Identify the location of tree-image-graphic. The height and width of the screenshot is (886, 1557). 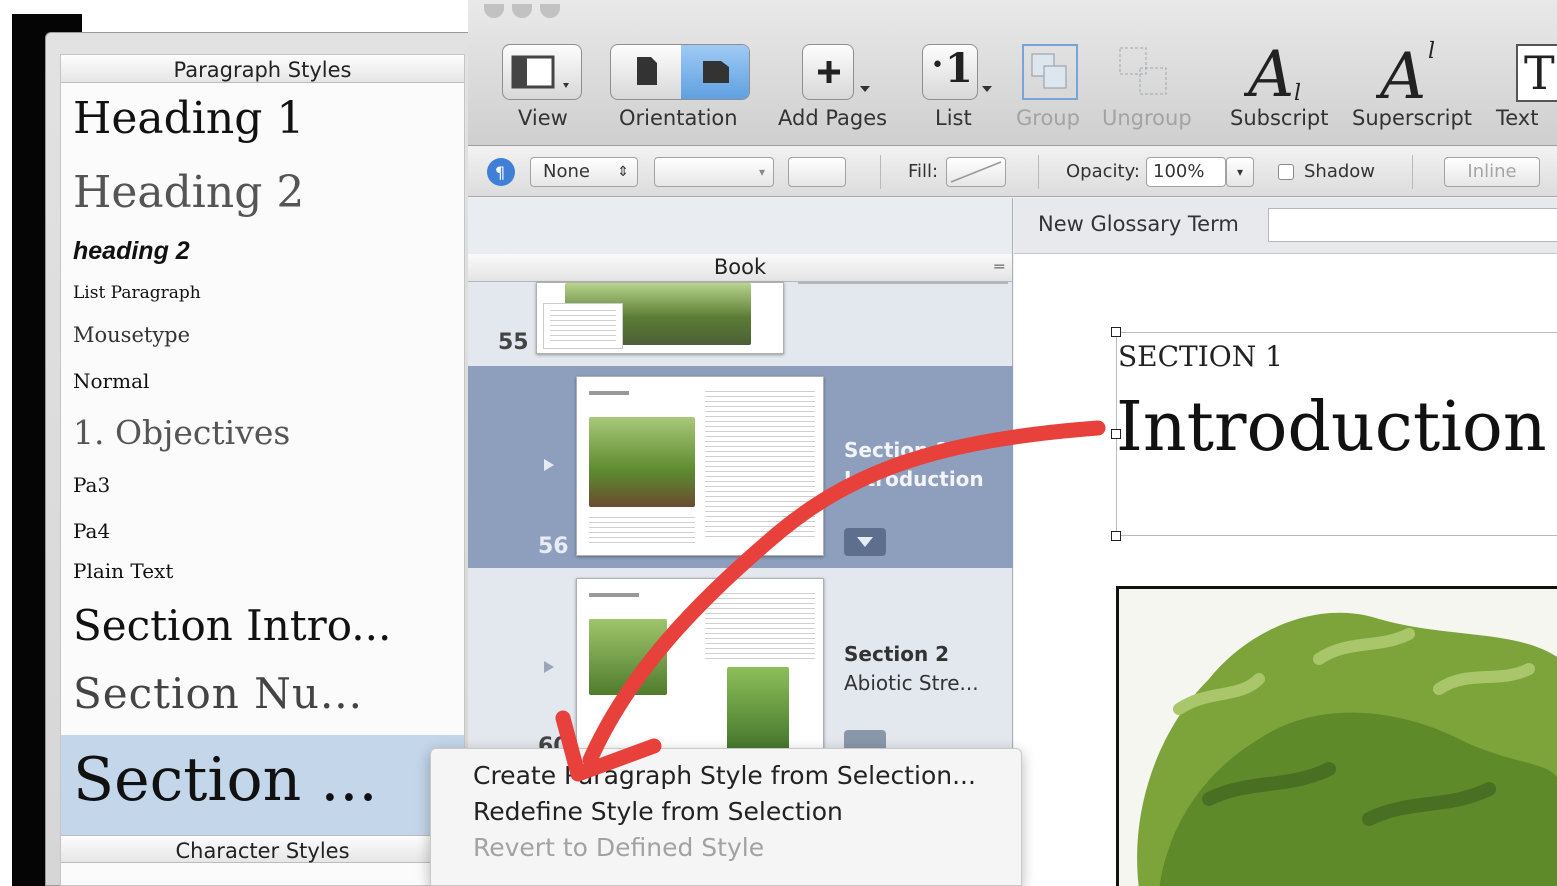
(1338, 737).